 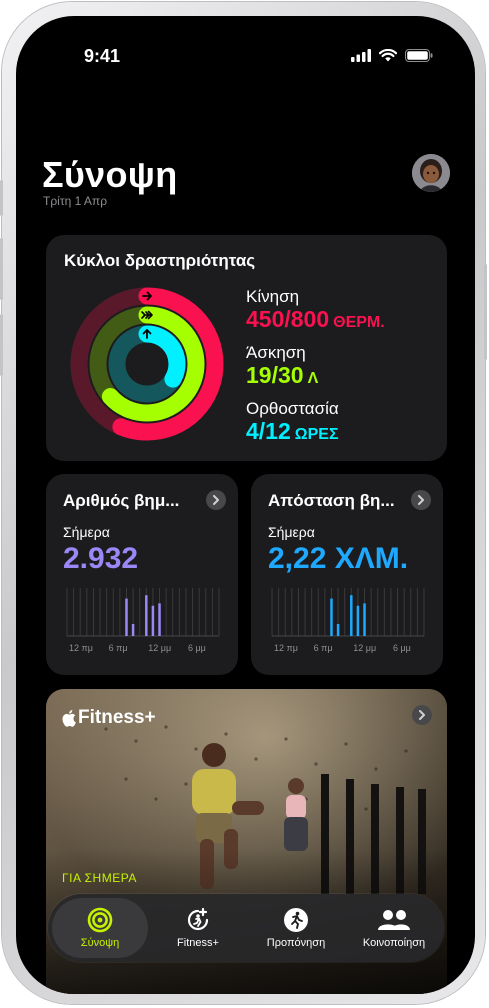 I want to click on move-value-number: 450/800, so click(x=288, y=319).